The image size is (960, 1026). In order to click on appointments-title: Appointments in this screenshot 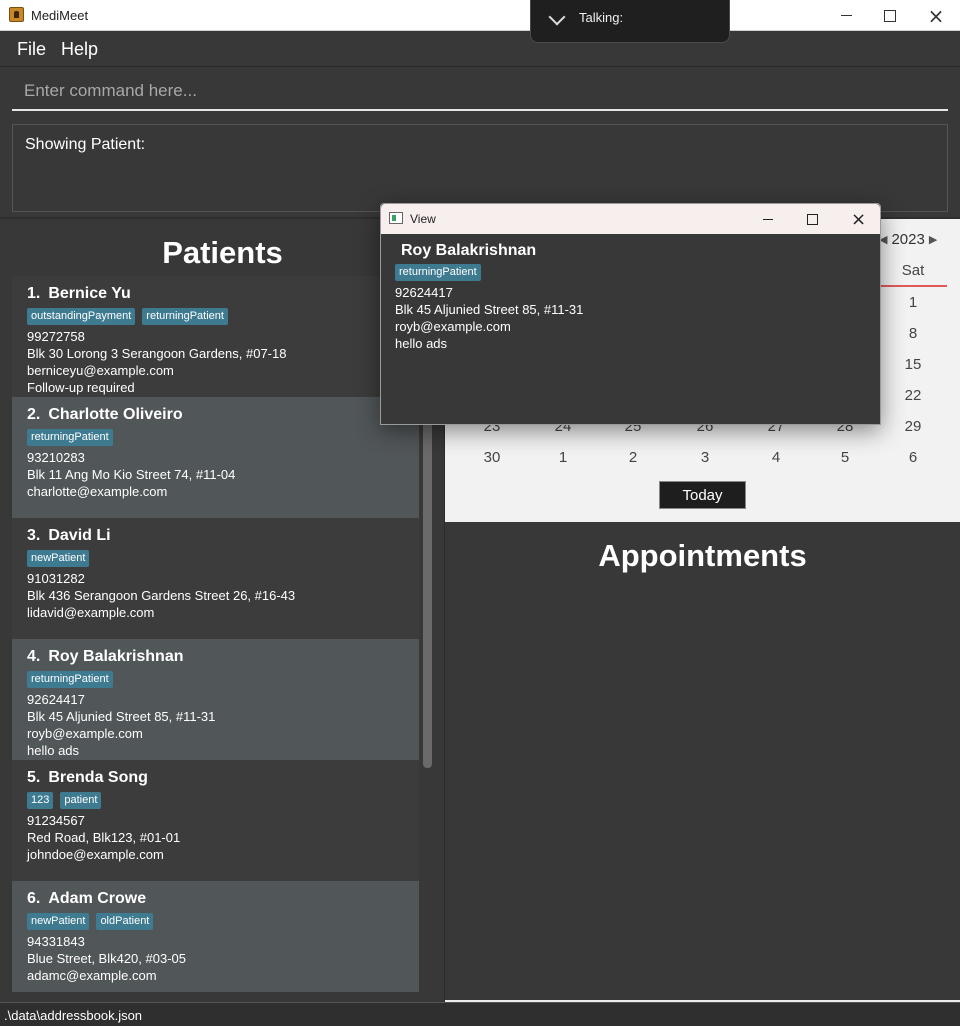, I will do `click(702, 555)`.